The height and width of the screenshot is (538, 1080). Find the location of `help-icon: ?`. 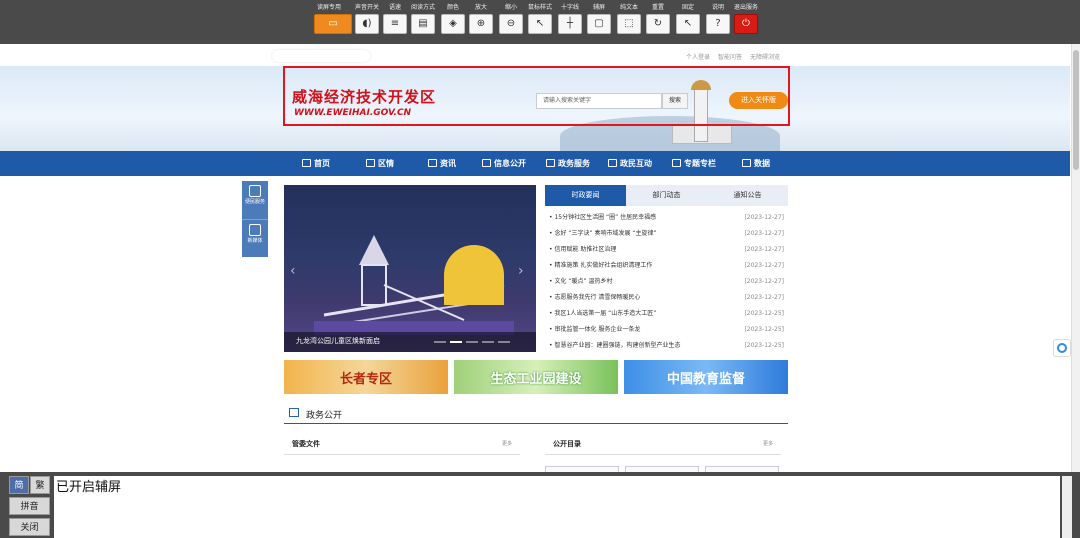

help-icon: ? is located at coordinates (718, 24).